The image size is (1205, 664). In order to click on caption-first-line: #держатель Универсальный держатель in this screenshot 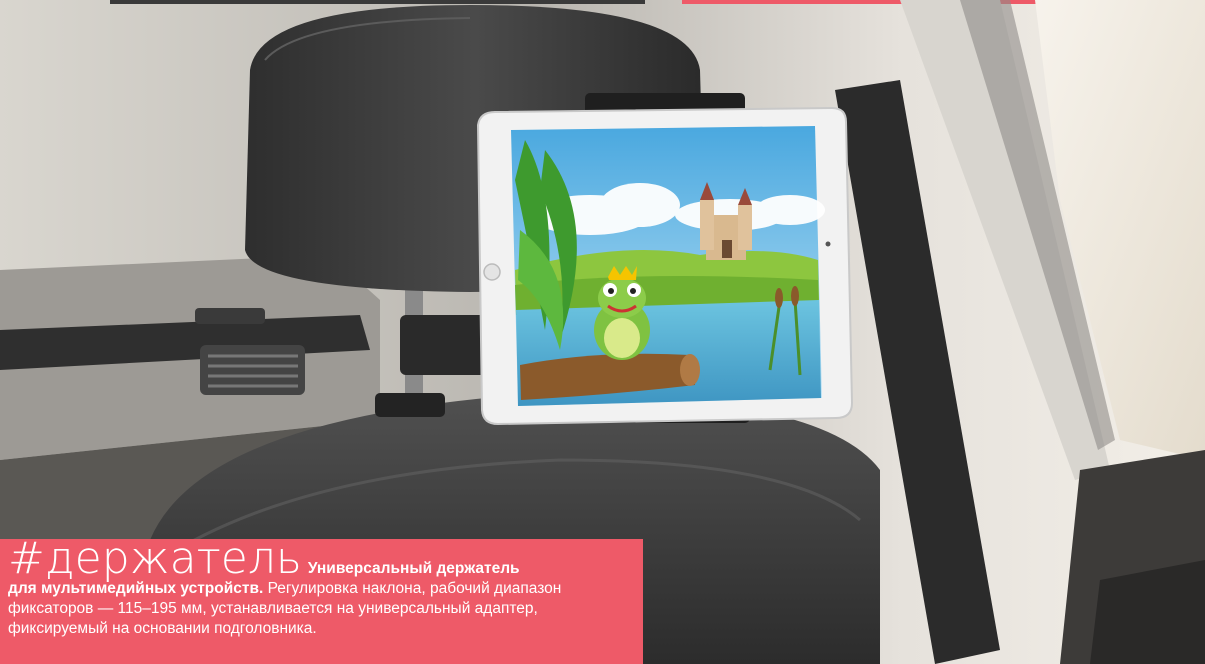, I will do `click(321, 559)`.